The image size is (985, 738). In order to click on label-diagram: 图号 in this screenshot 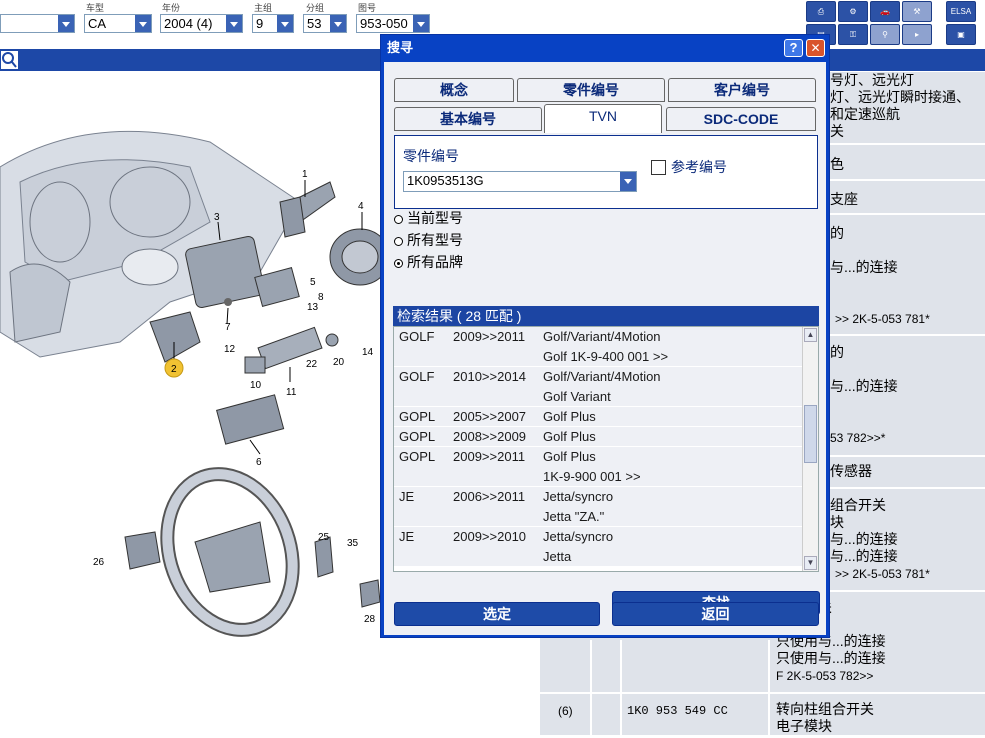, I will do `click(367, 8)`.